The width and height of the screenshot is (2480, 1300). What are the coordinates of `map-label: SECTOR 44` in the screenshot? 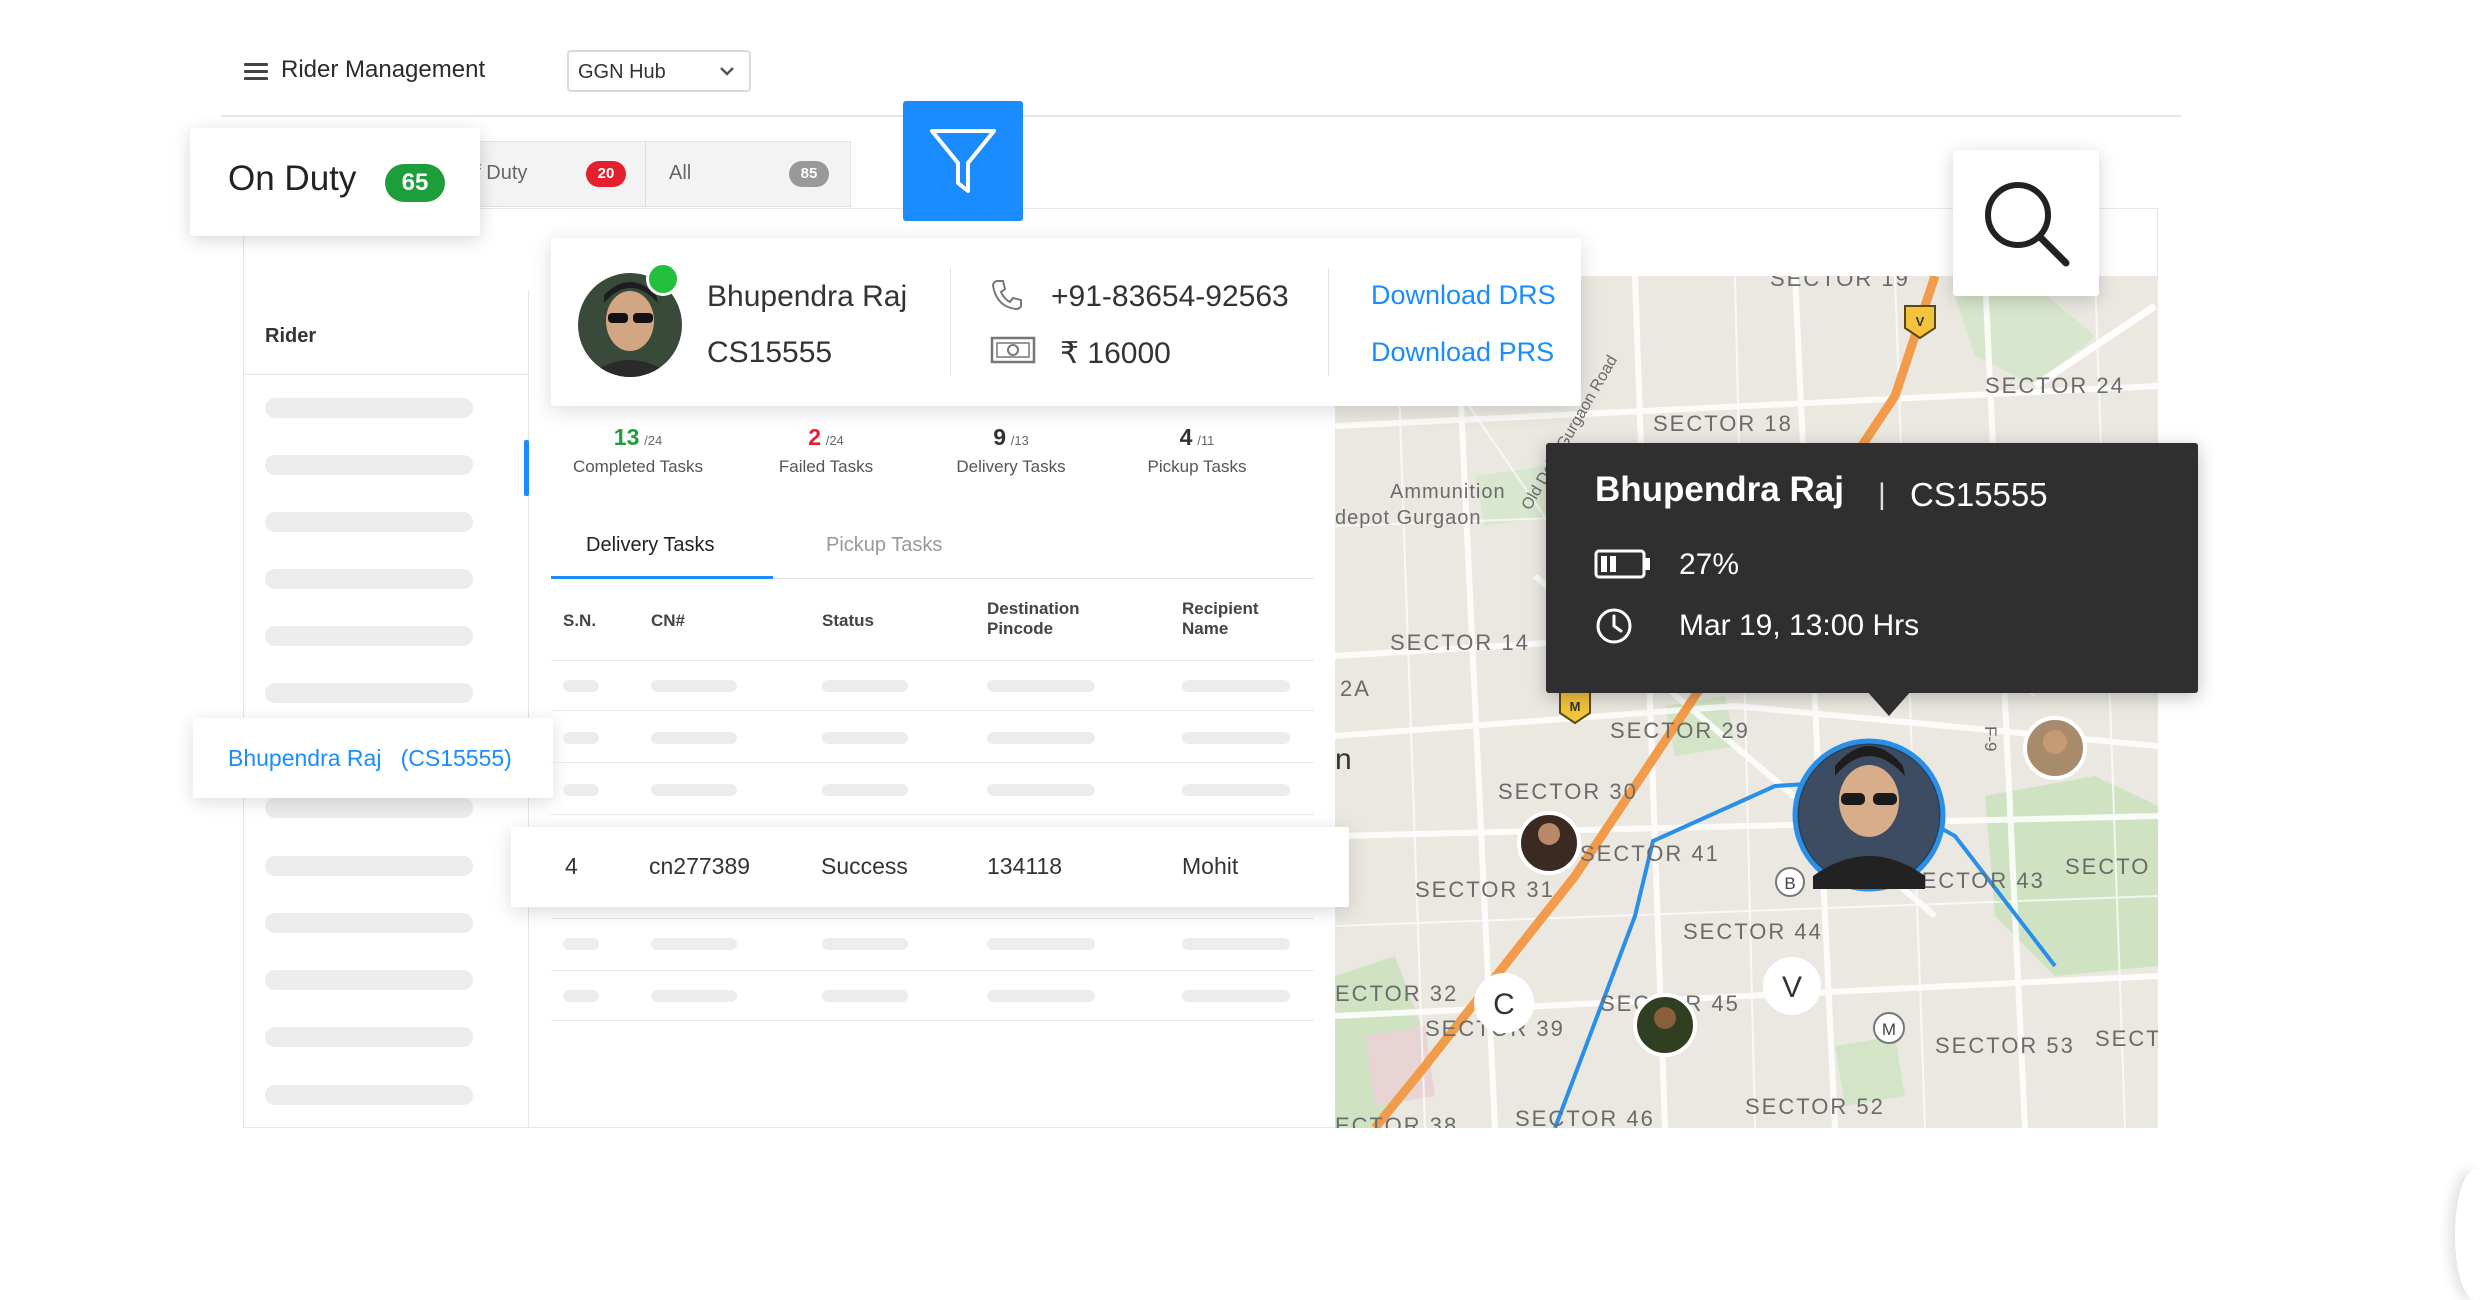 It's located at (1753, 931).